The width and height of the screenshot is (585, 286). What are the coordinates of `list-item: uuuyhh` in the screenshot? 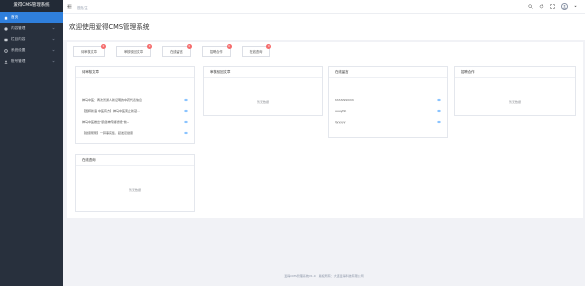 It's located at (388, 110).